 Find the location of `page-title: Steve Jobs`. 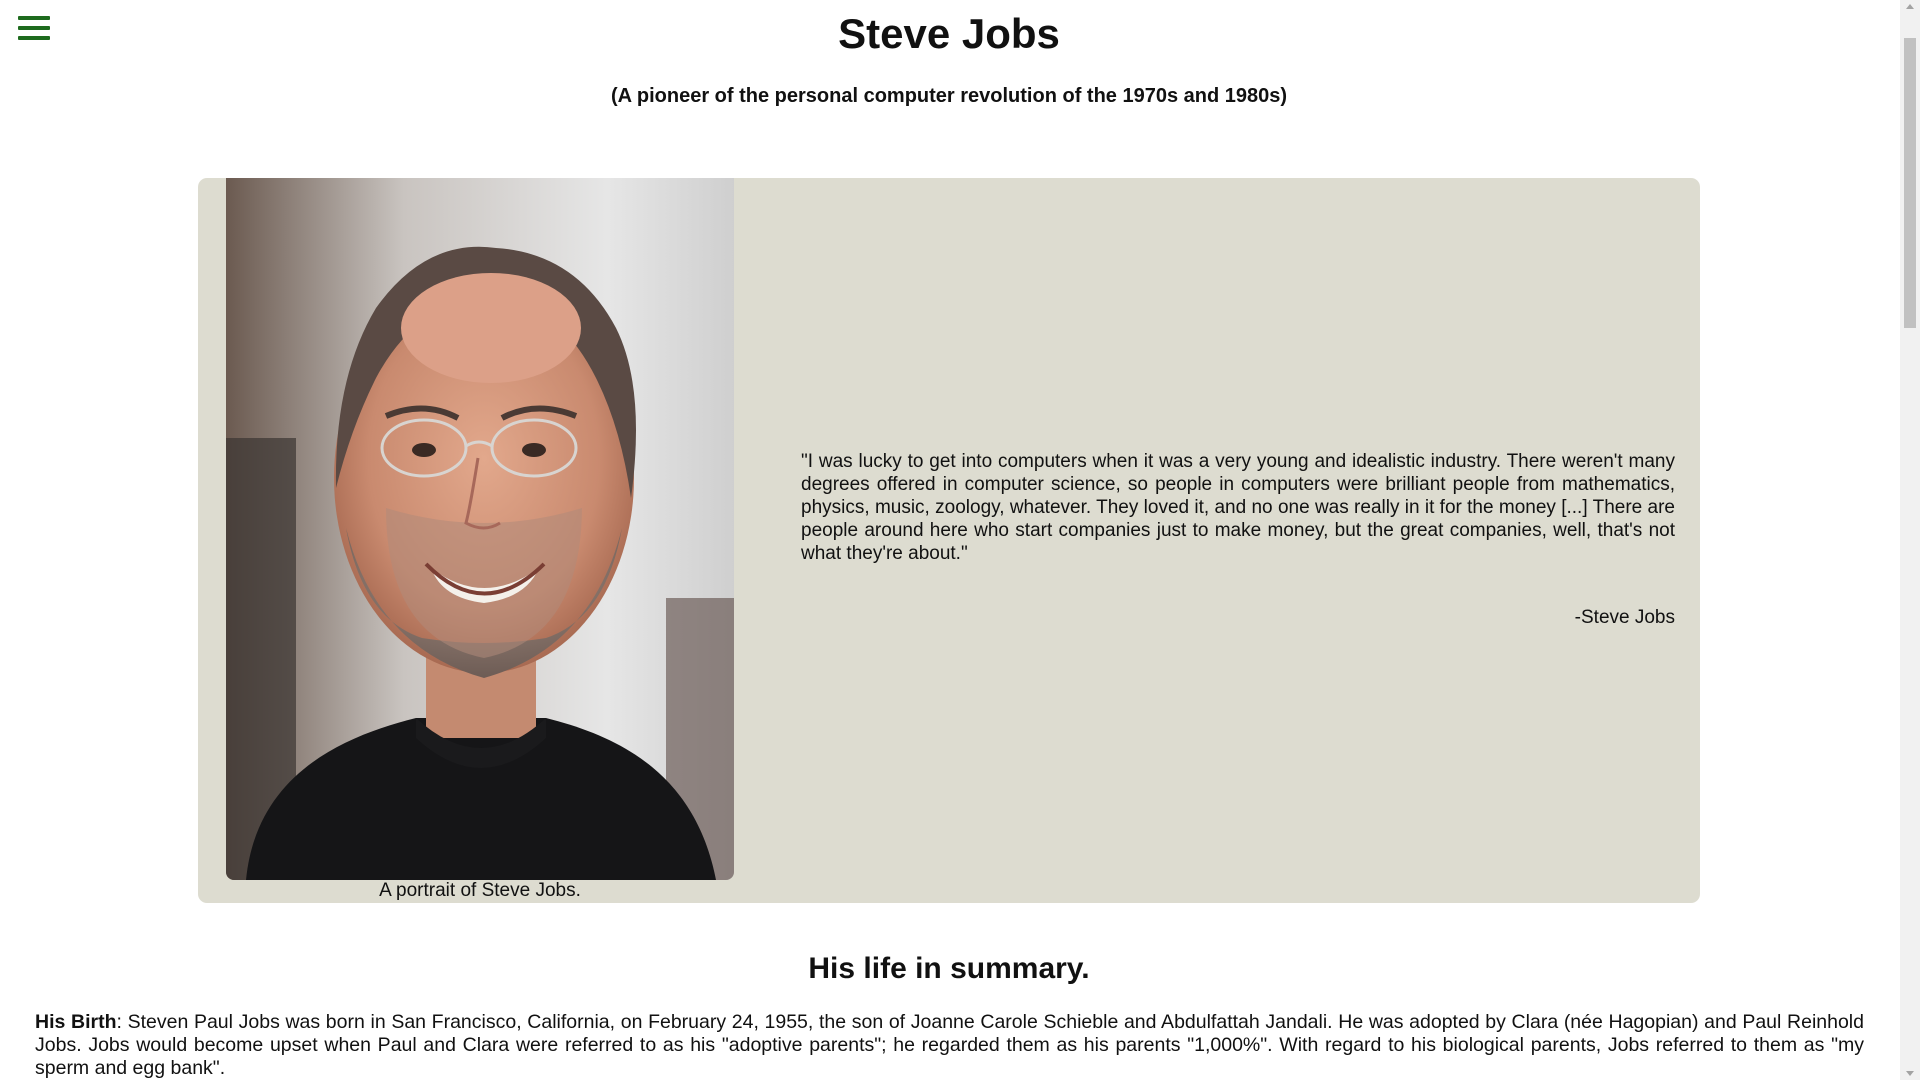

page-title: Steve Jobs is located at coordinates (949, 33).